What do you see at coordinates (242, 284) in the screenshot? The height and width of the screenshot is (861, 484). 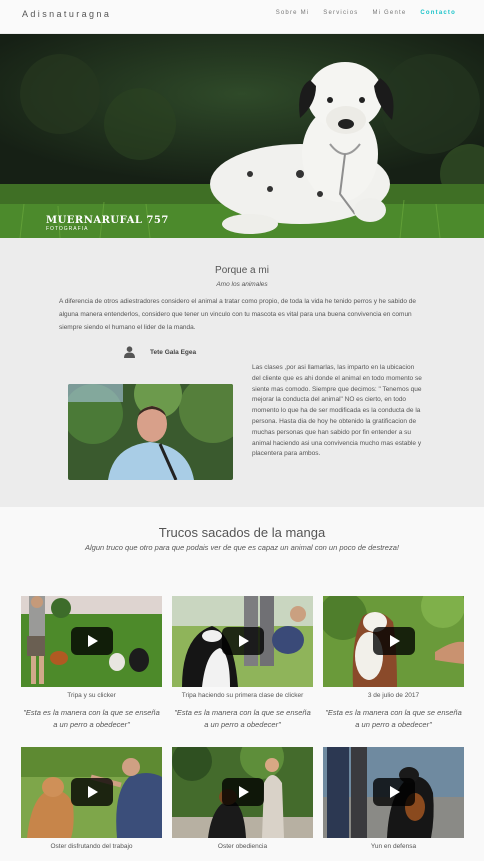 I see `about-subtitle: Amo los animales` at bounding box center [242, 284].